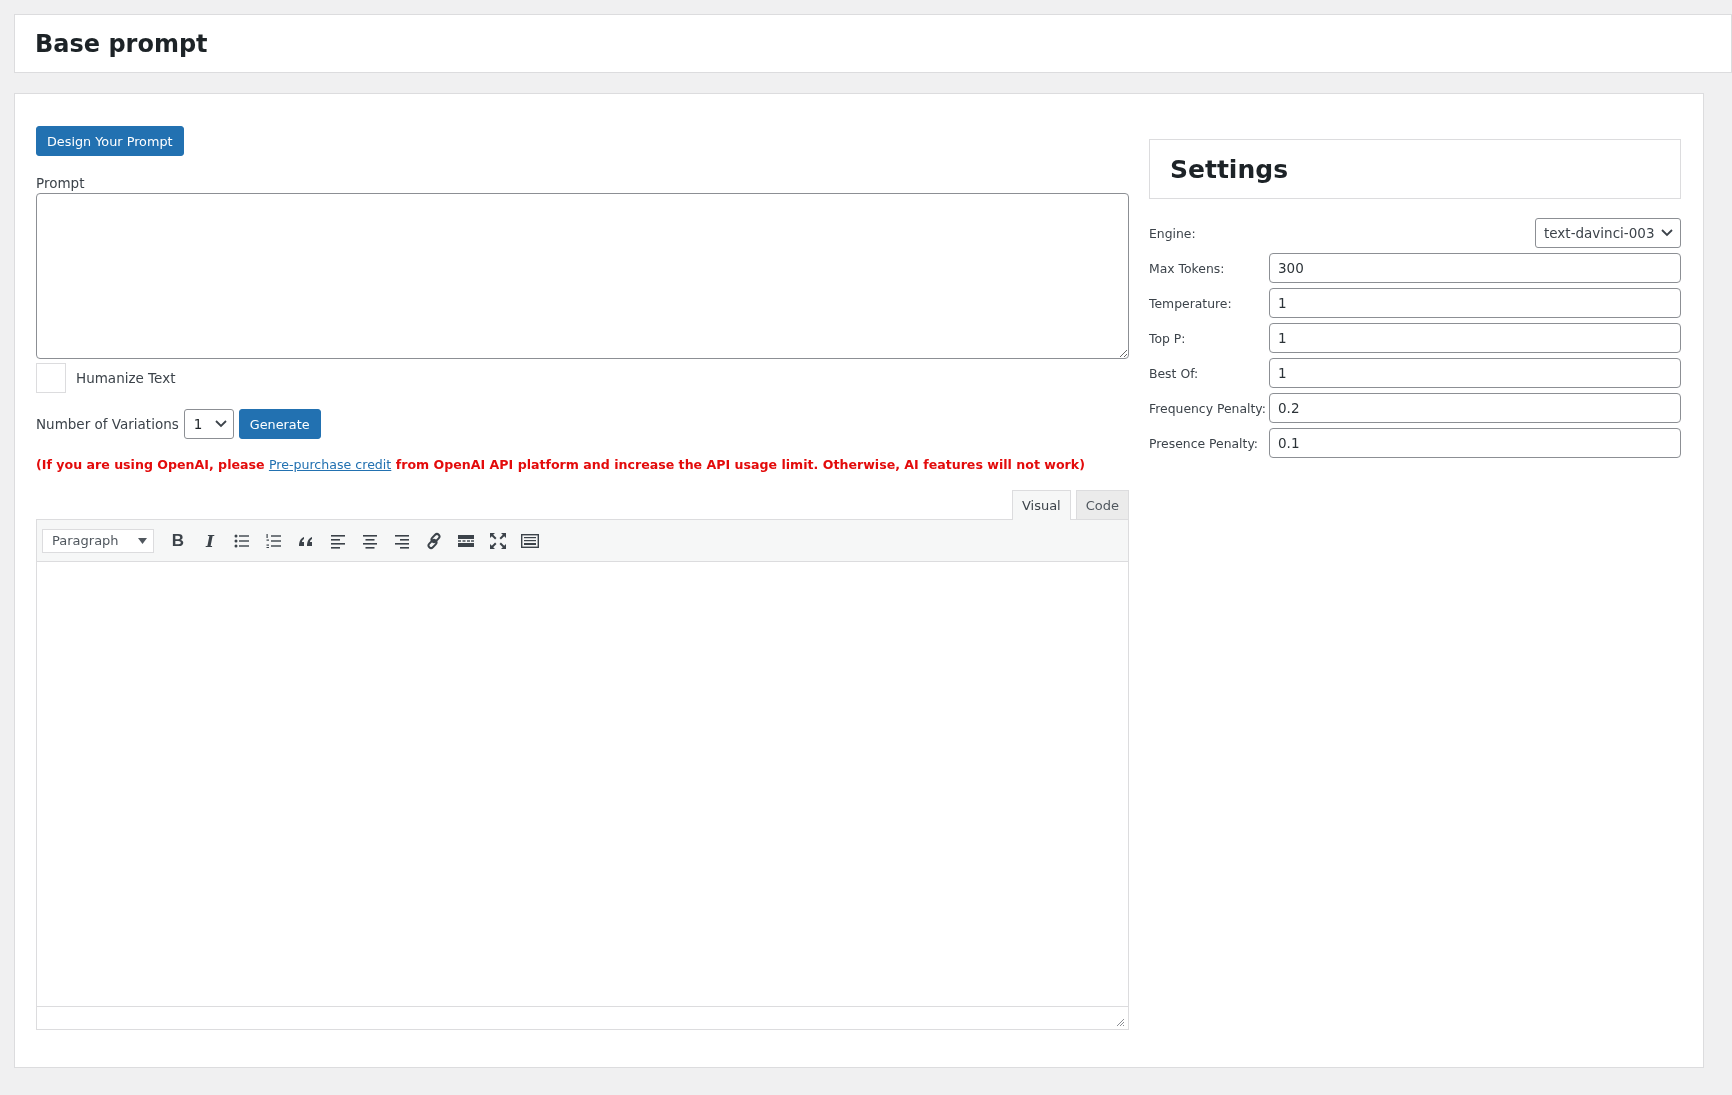 This screenshot has height=1095, width=1732. Describe the element at coordinates (98, 540) in the screenshot. I see `format-select: Paragraph` at that location.